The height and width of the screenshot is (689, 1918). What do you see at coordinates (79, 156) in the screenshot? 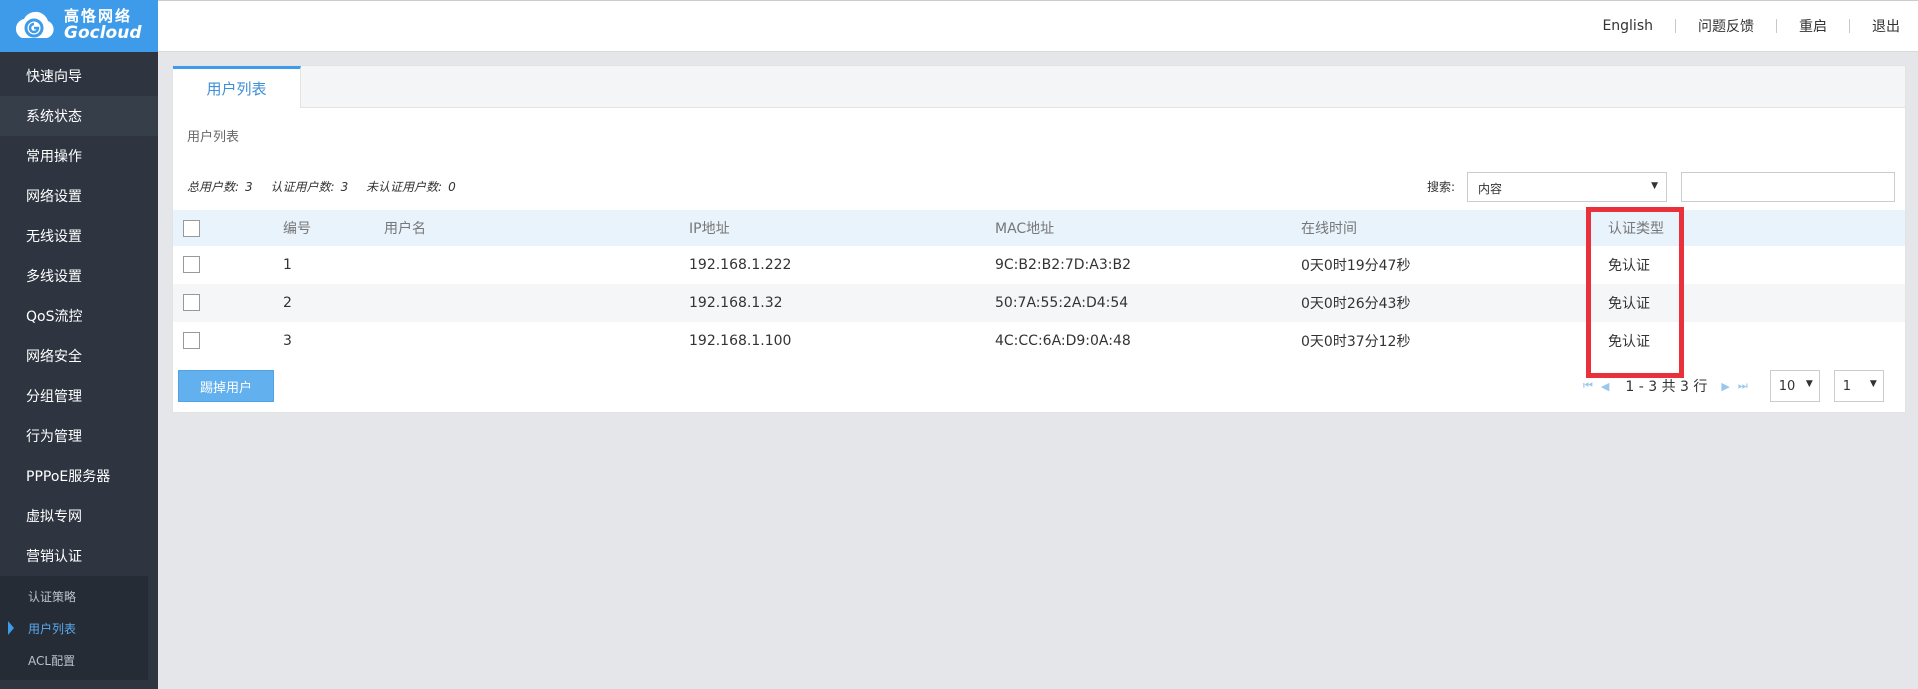
I see `sidebar-item-common-ops: 常用操作` at bounding box center [79, 156].